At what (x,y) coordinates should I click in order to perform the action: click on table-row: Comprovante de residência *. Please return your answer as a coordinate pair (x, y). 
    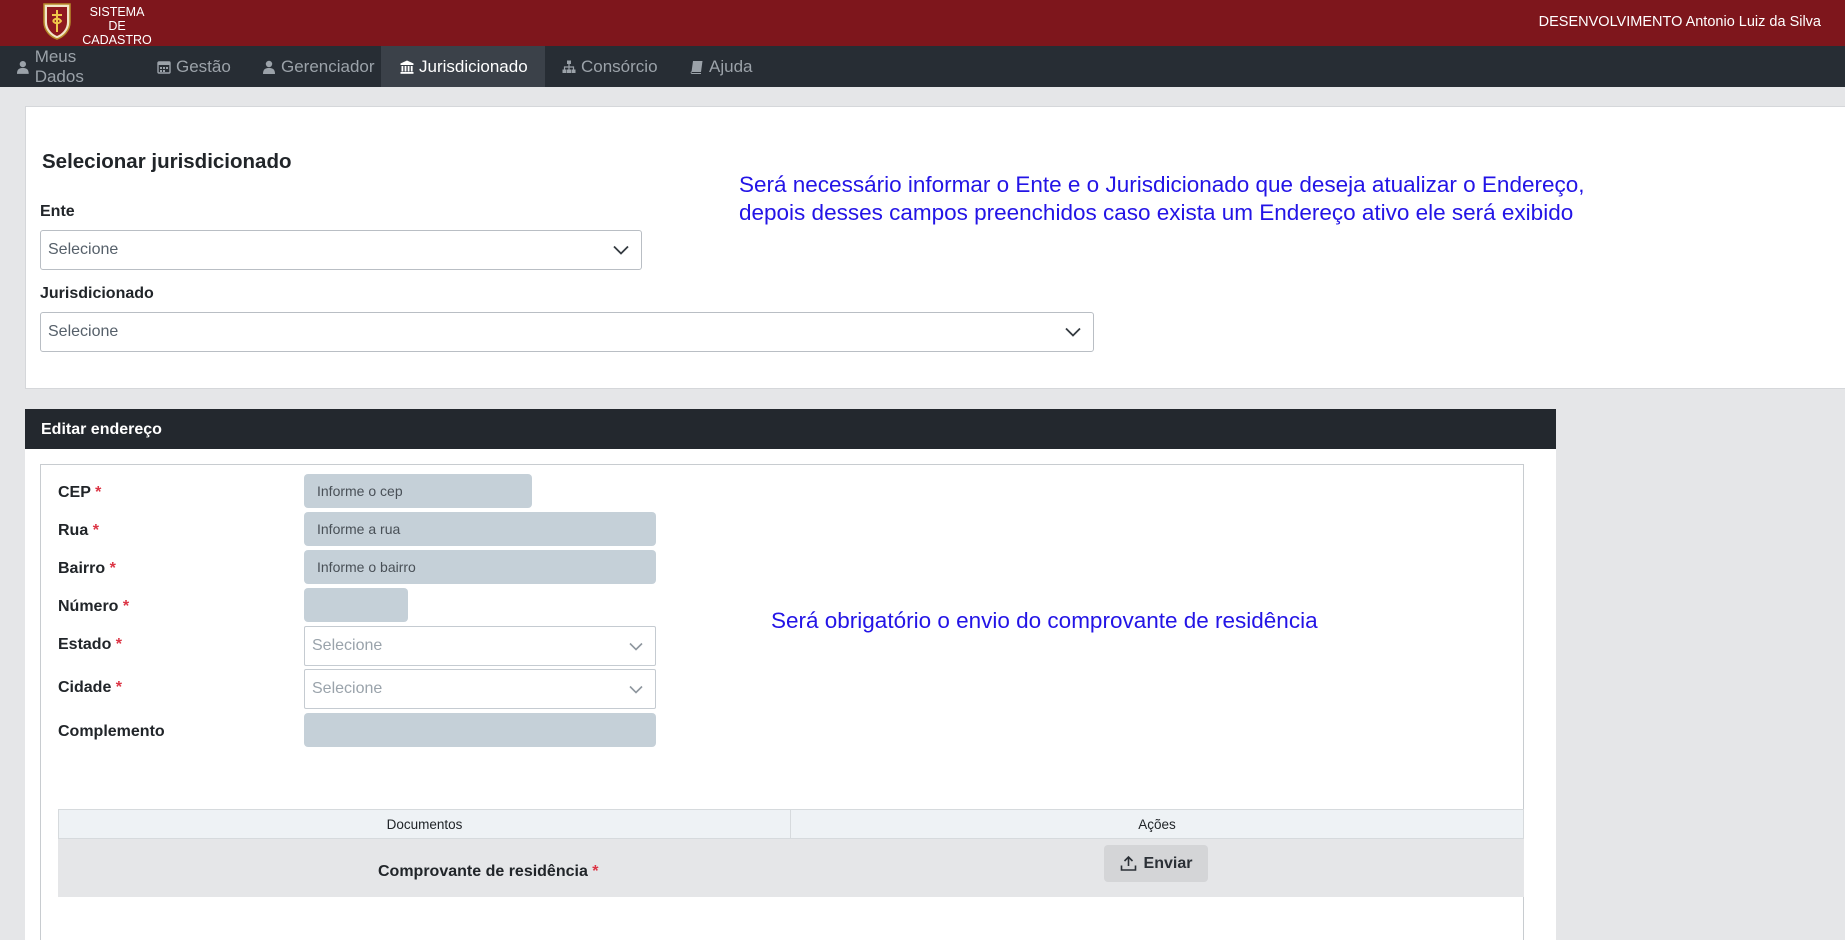
    Looking at the image, I should click on (791, 868).